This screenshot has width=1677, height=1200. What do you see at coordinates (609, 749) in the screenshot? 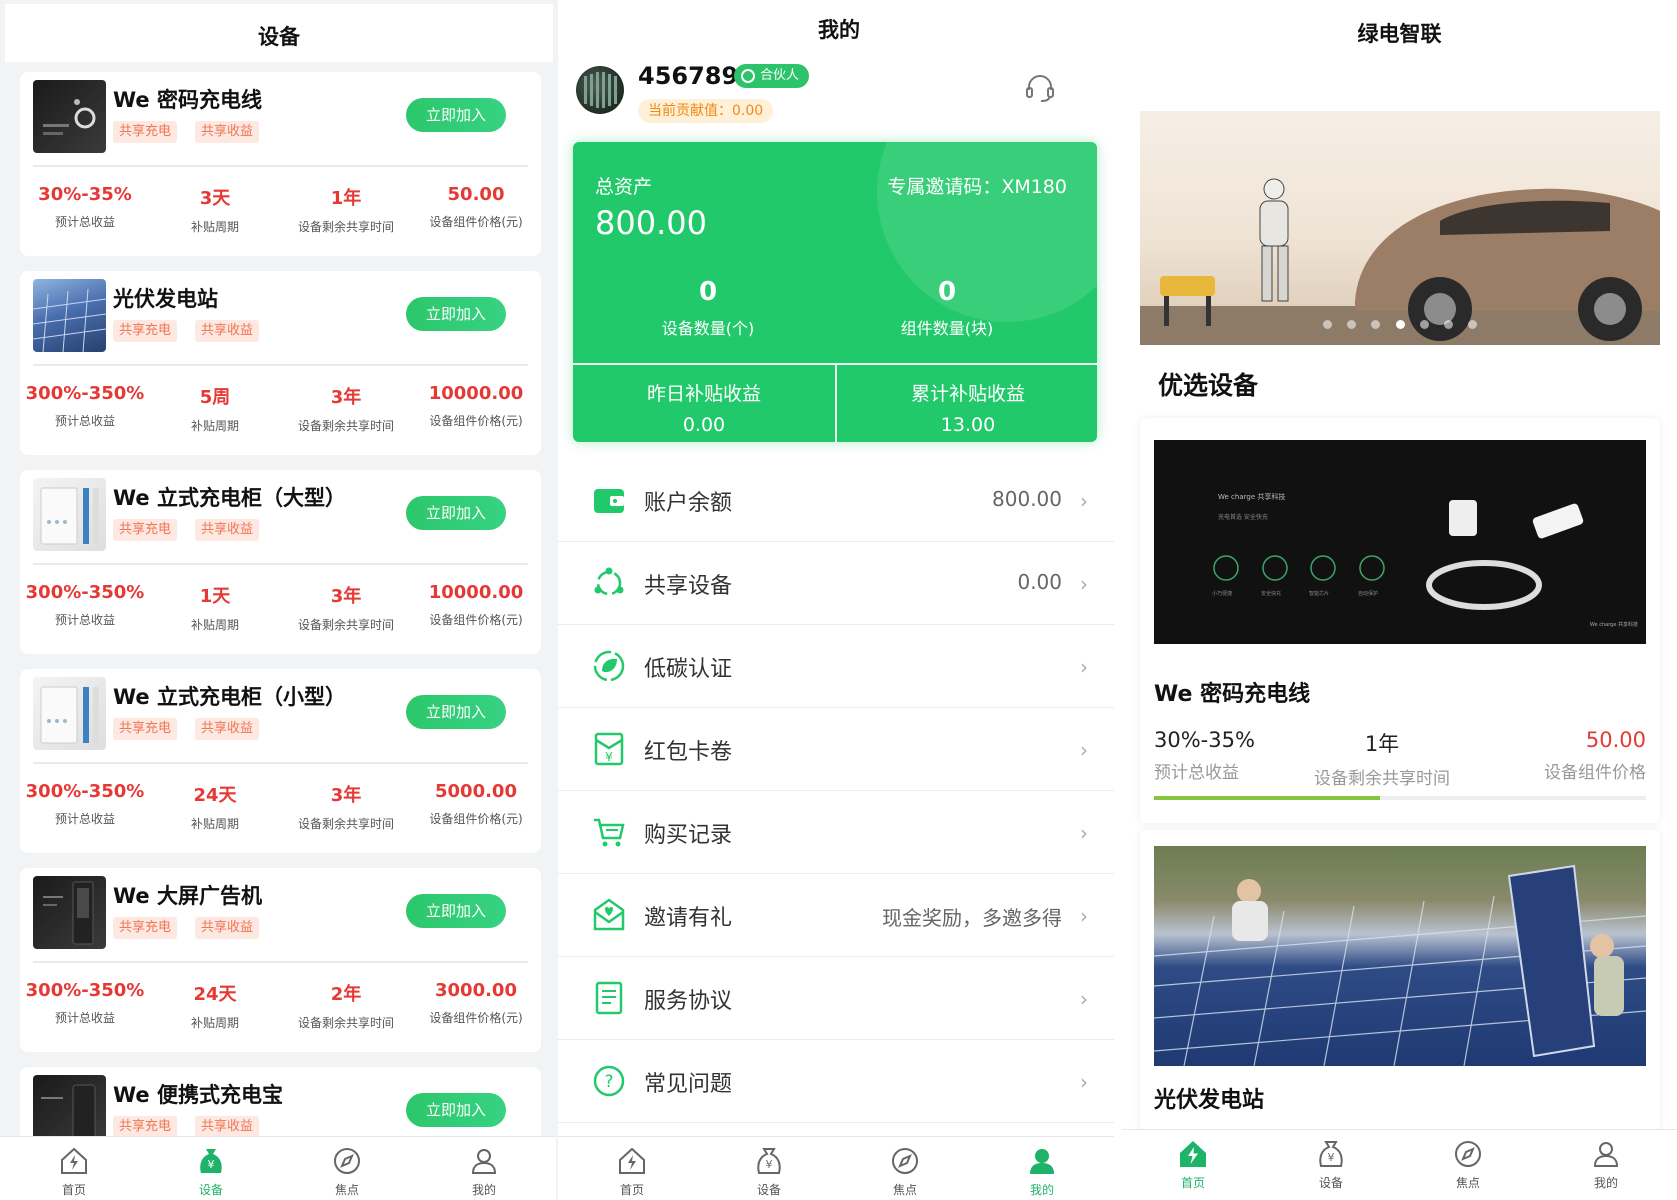
I see `red-packet-icon: ¥` at bounding box center [609, 749].